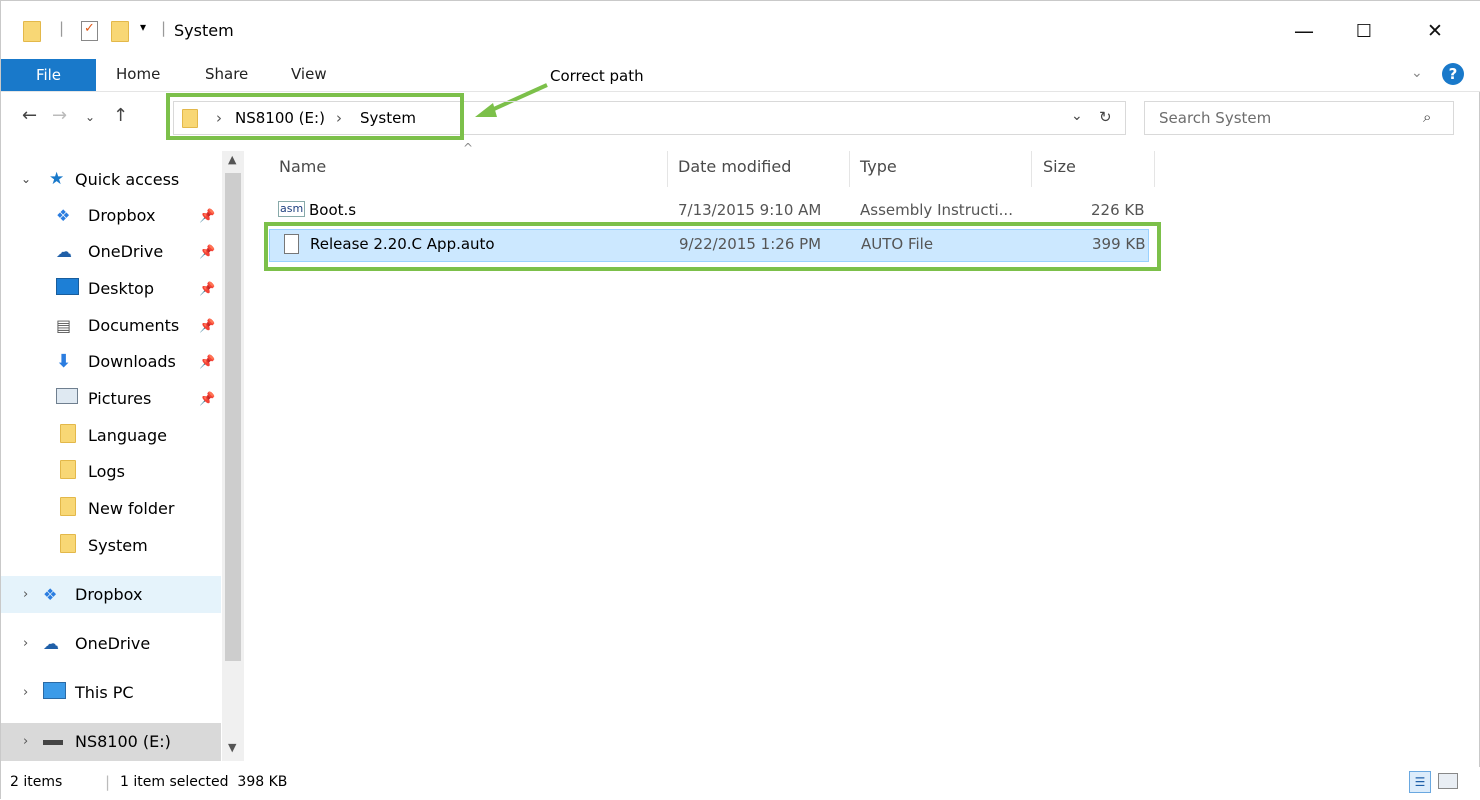  What do you see at coordinates (59, 692) in the screenshot?
I see `computer-icon` at bounding box center [59, 692].